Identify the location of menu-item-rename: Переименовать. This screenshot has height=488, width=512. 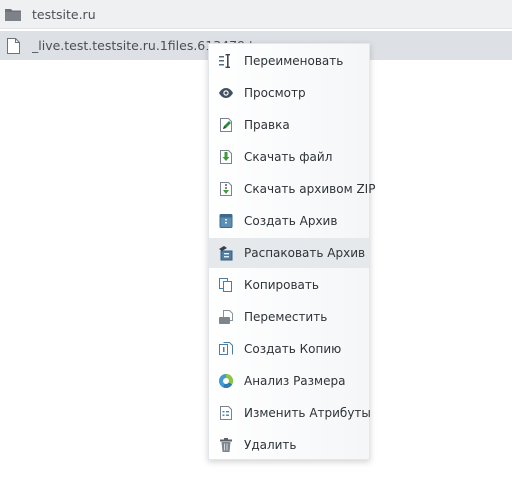
(289, 61).